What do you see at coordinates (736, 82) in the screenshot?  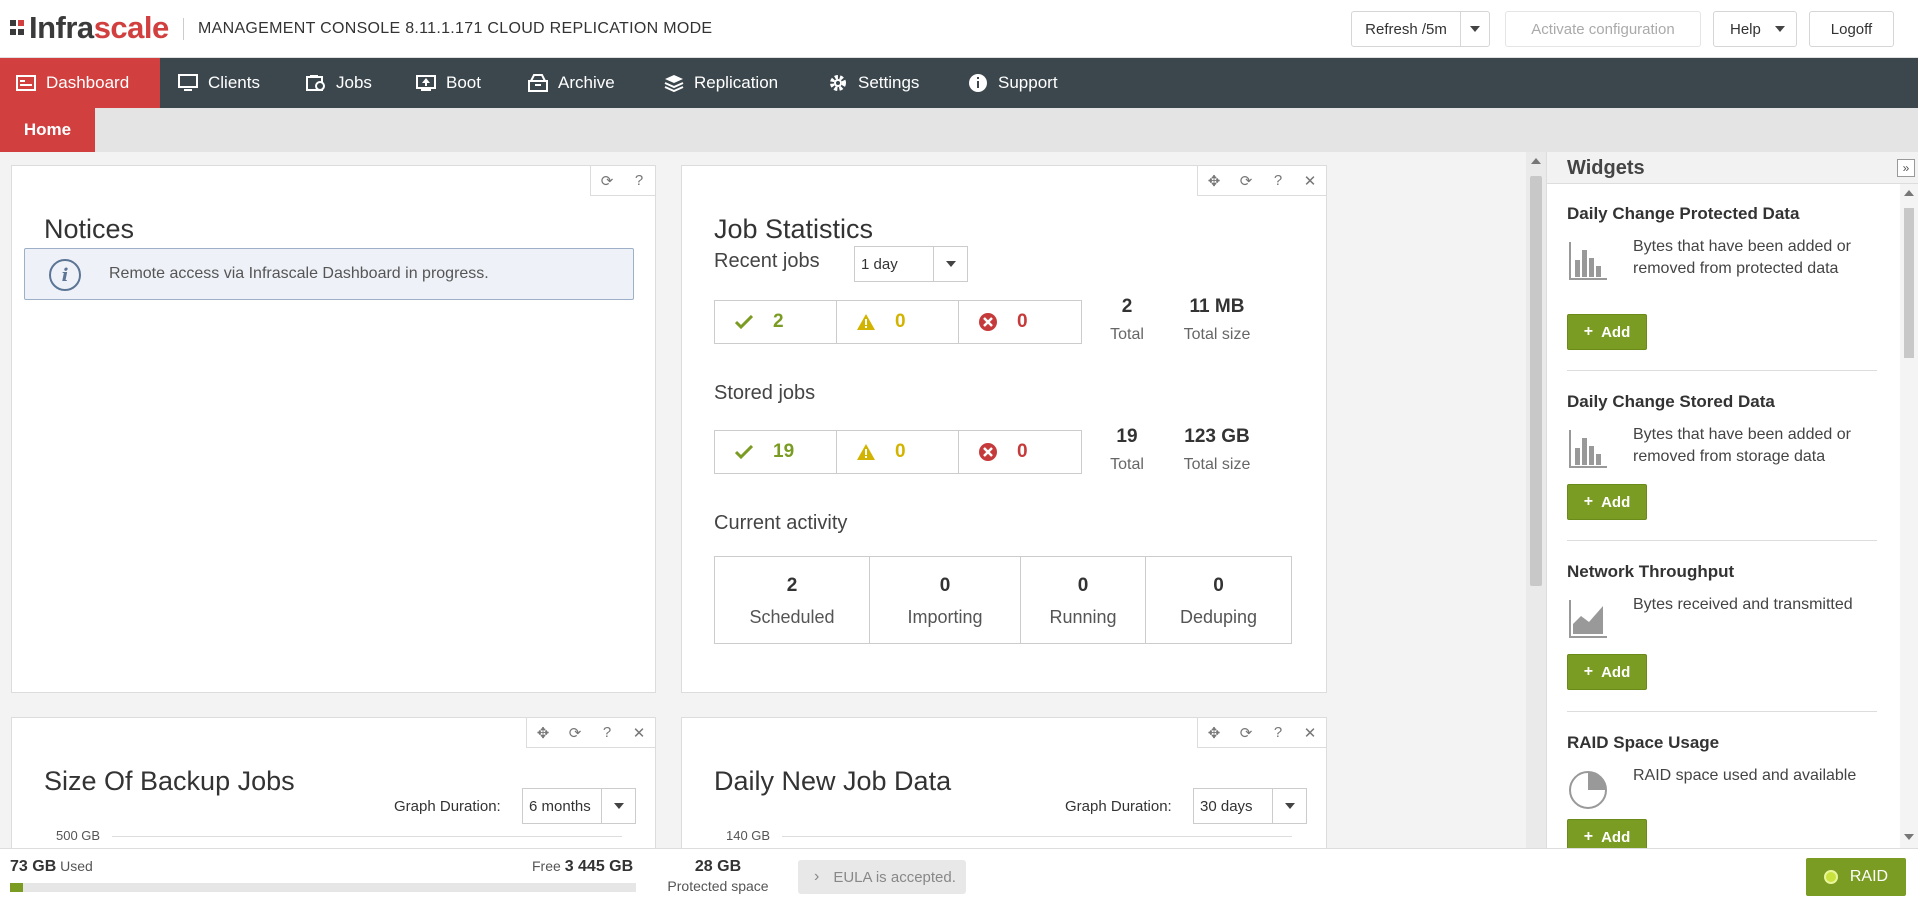 I see `nav-label: Replication` at bounding box center [736, 82].